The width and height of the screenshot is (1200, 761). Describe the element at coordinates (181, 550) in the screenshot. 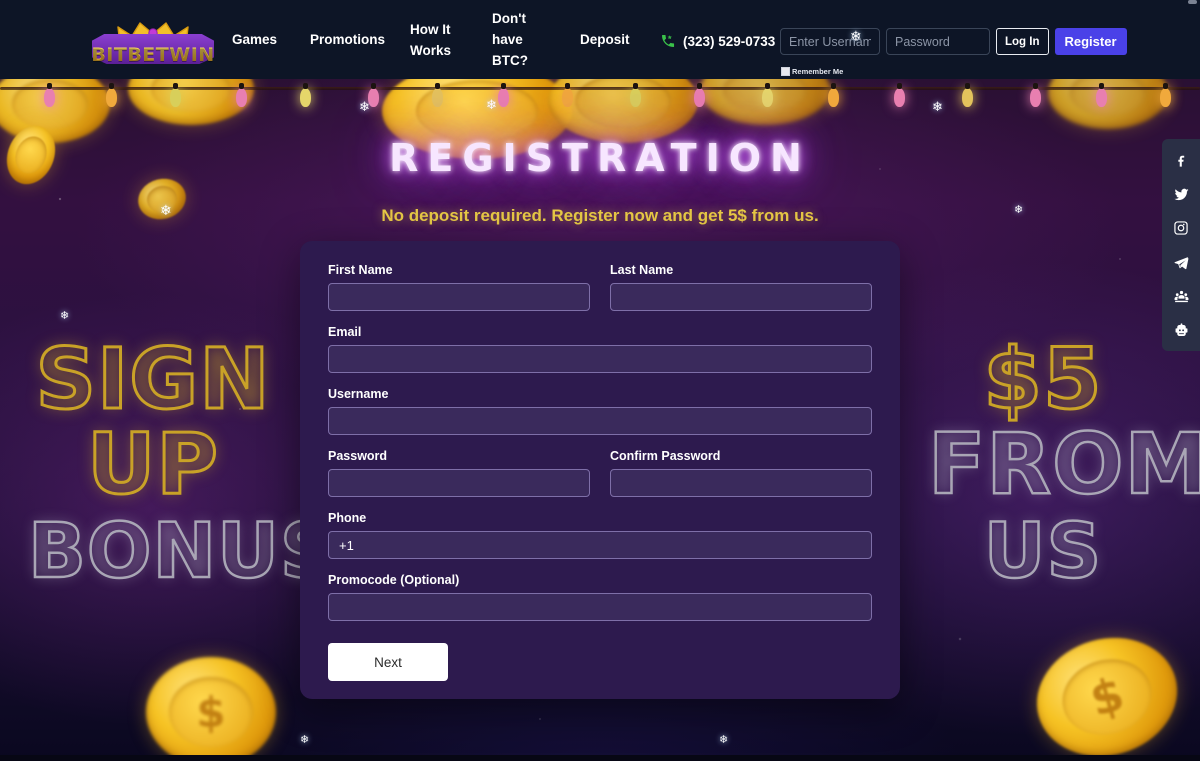

I see `left-promo-line-3: BONUS` at that location.